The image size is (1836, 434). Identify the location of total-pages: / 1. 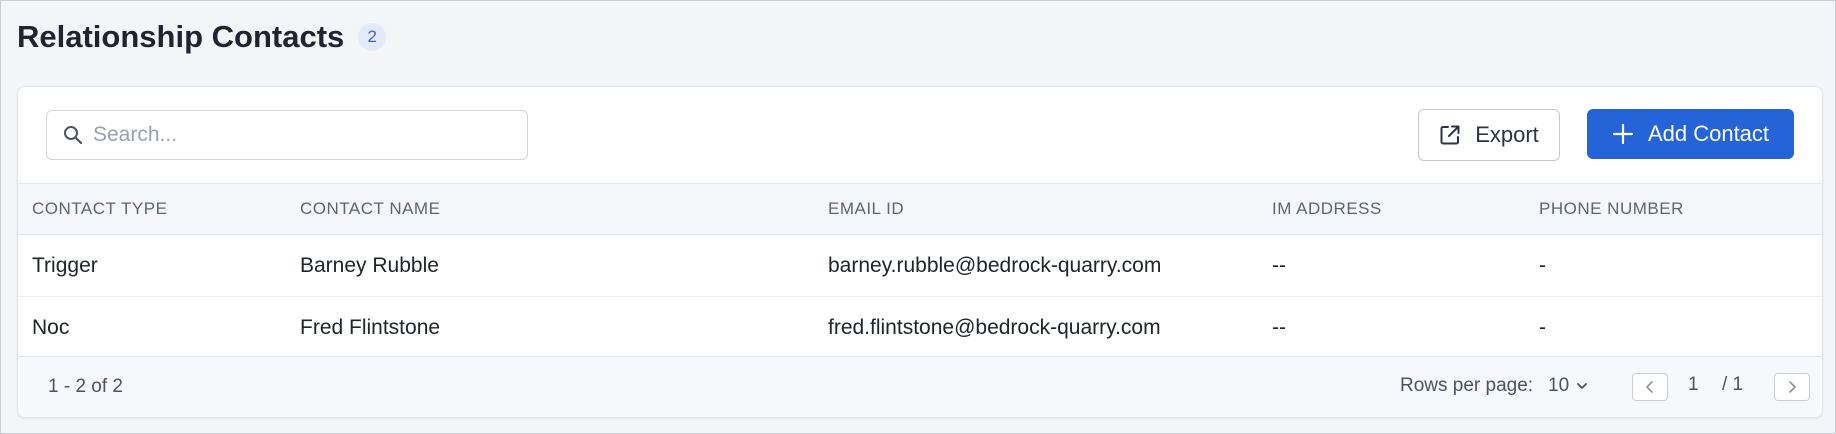
(1733, 384).